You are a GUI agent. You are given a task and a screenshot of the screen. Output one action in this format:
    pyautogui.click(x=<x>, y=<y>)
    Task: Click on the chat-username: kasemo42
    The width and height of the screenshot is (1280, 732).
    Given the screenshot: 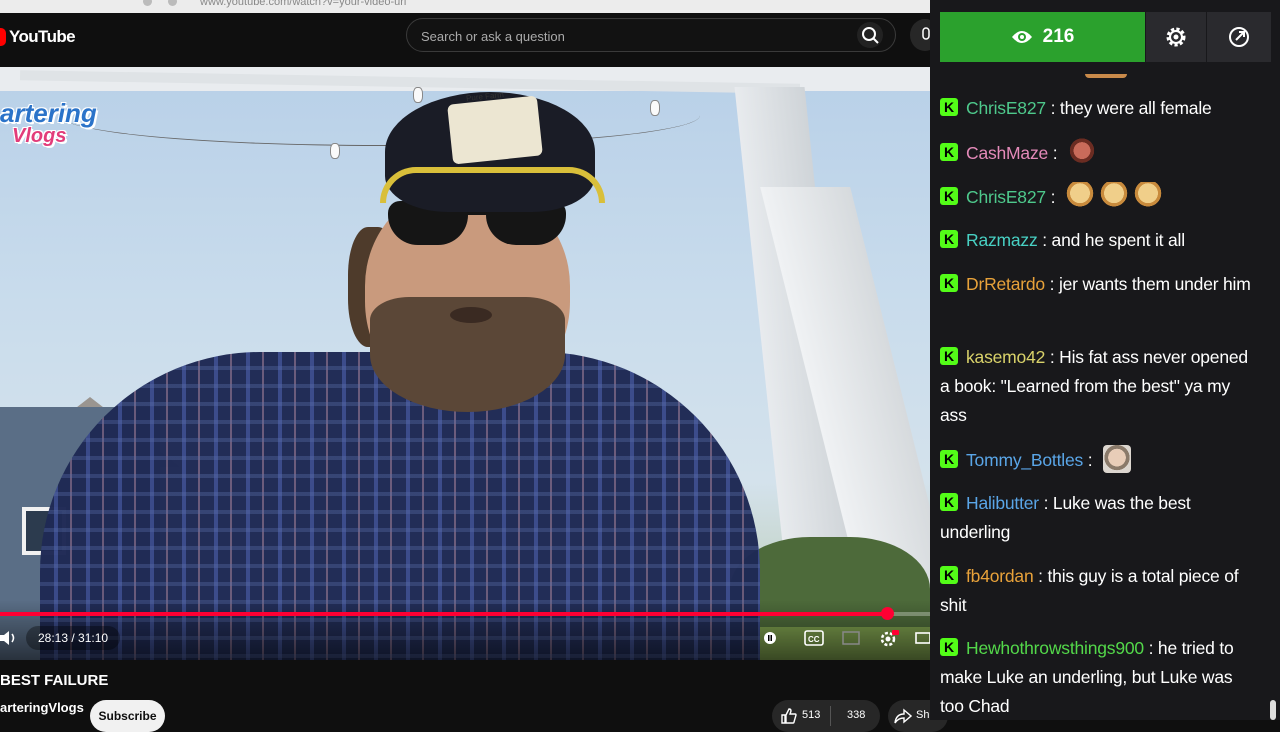 What is the action you would take?
    pyautogui.click(x=1005, y=357)
    